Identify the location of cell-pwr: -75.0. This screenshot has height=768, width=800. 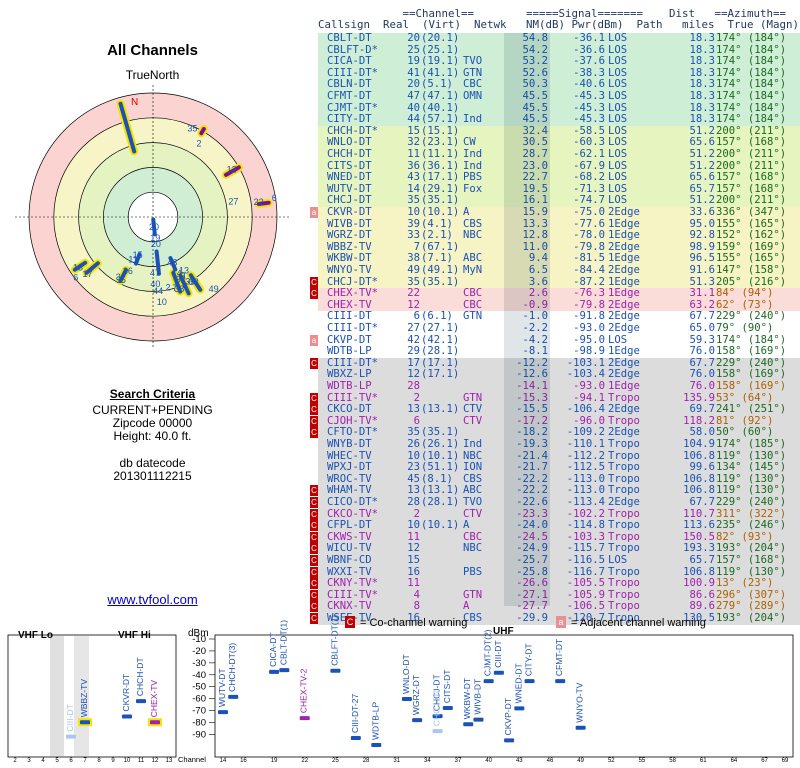
(589, 212).